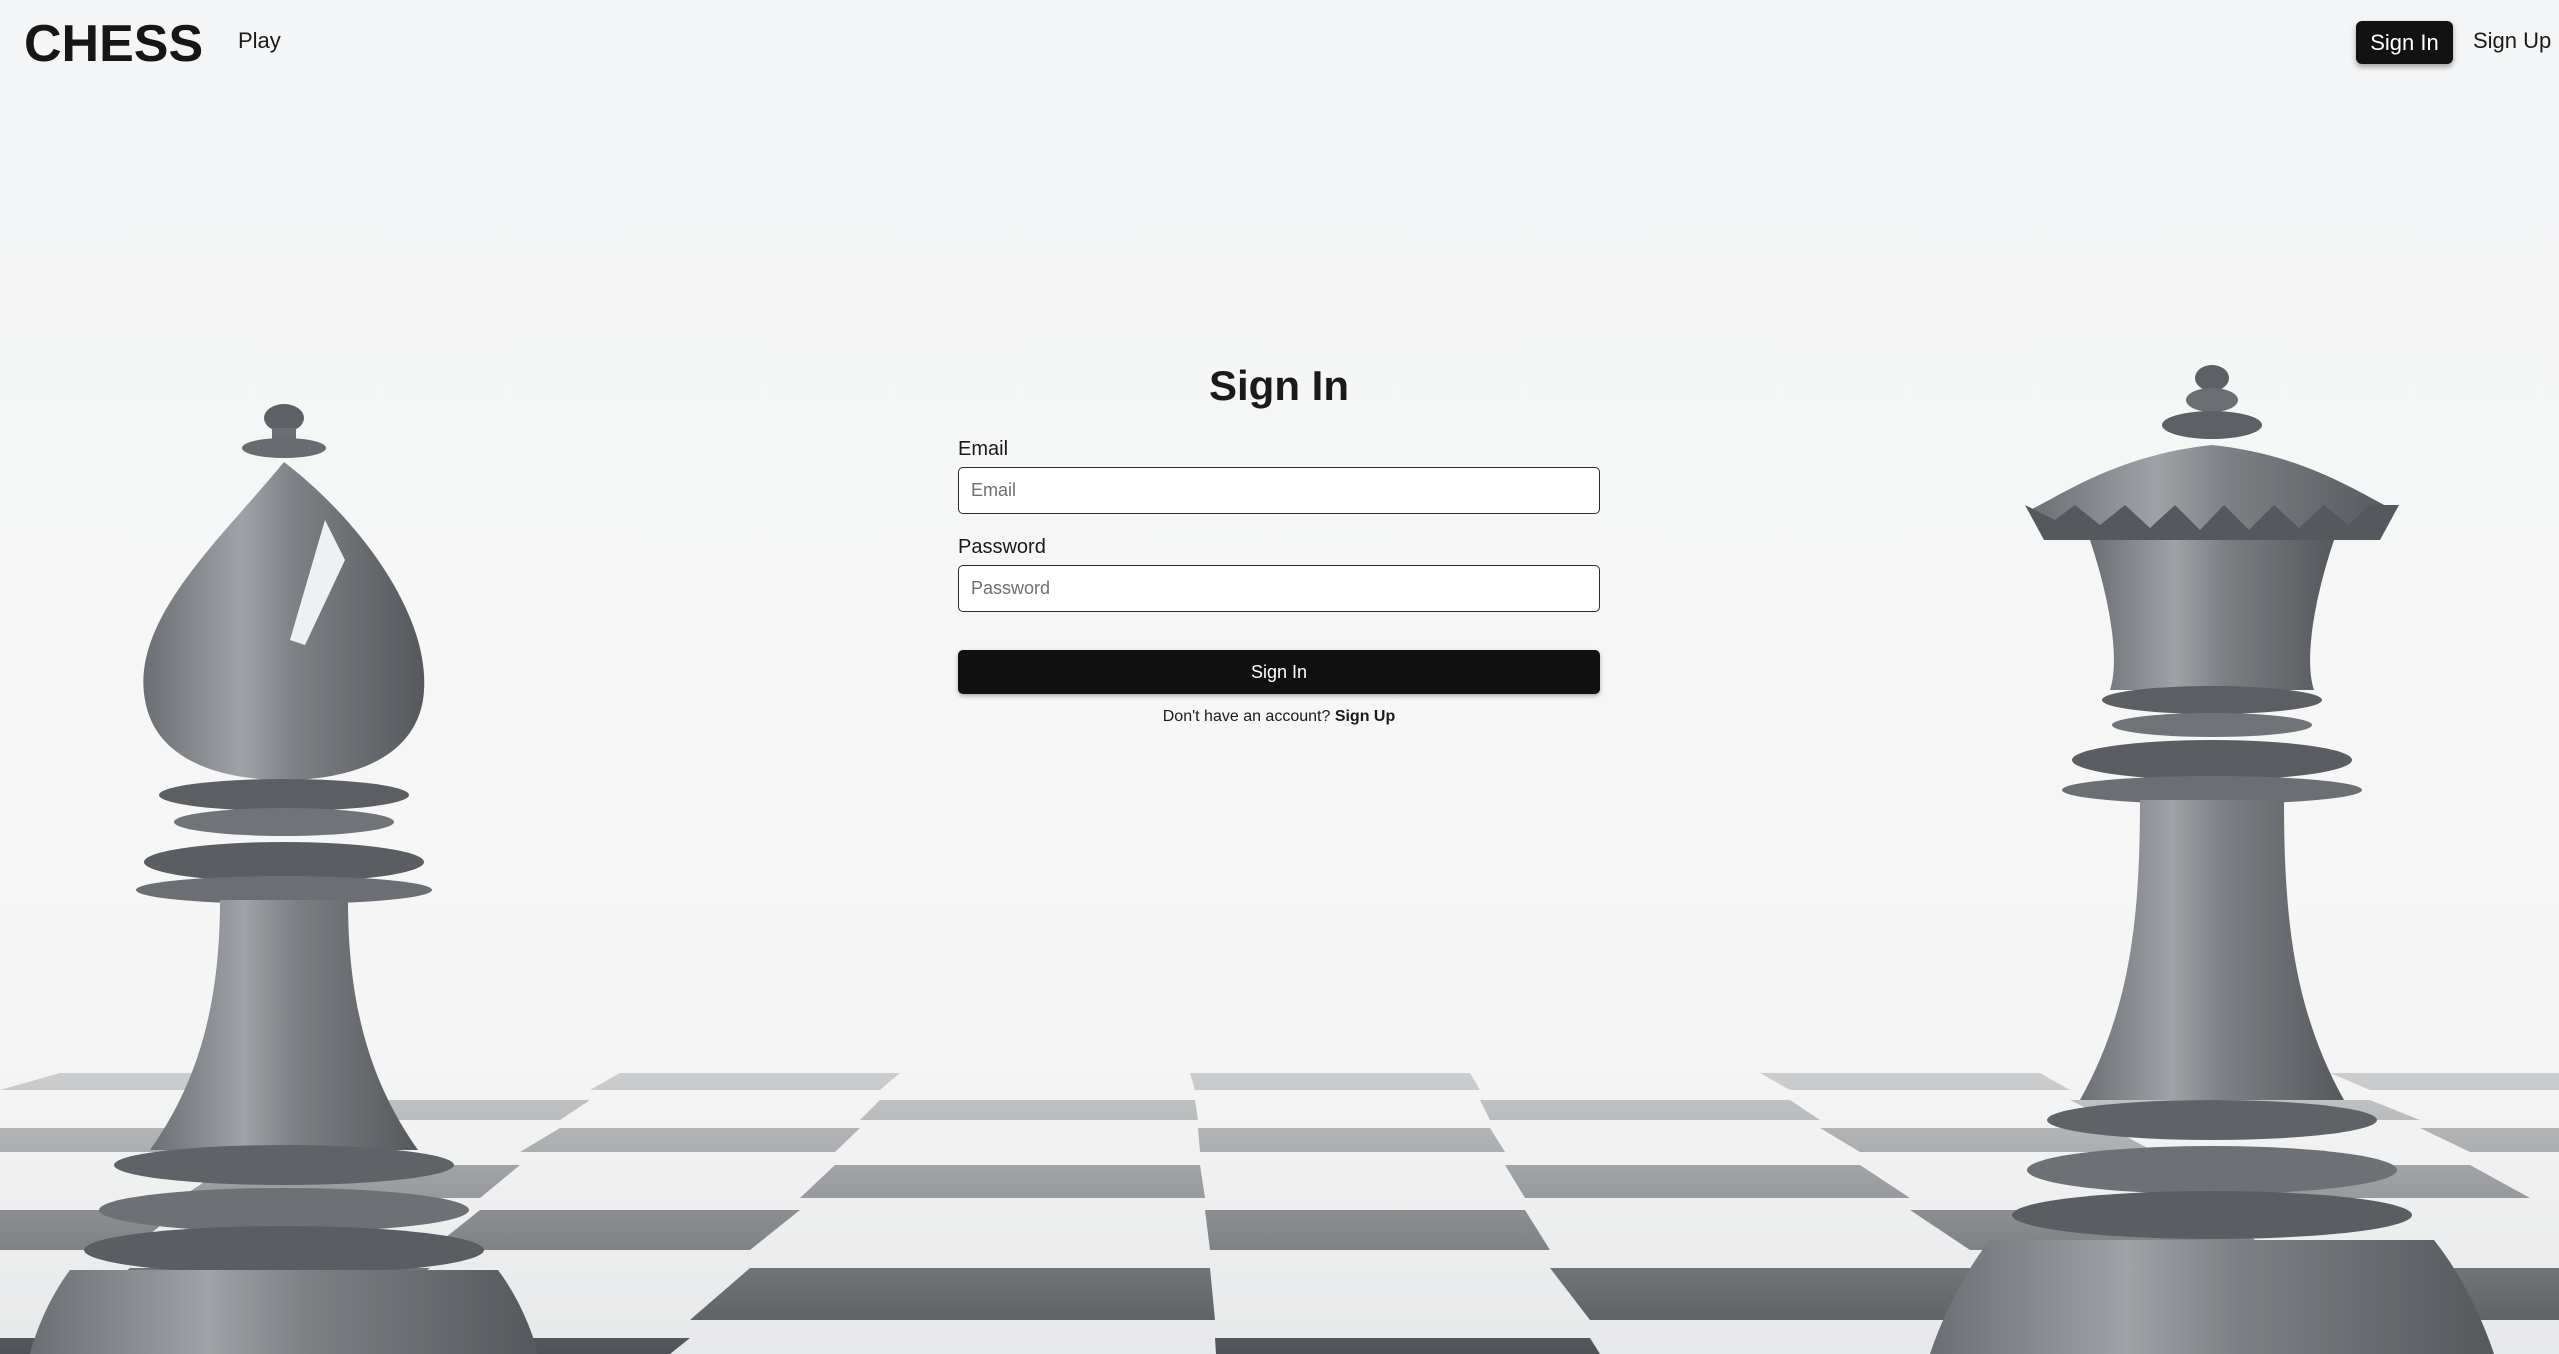 This screenshot has height=1354, width=2559. What do you see at coordinates (1279, 588) in the screenshot?
I see `password-input` at bounding box center [1279, 588].